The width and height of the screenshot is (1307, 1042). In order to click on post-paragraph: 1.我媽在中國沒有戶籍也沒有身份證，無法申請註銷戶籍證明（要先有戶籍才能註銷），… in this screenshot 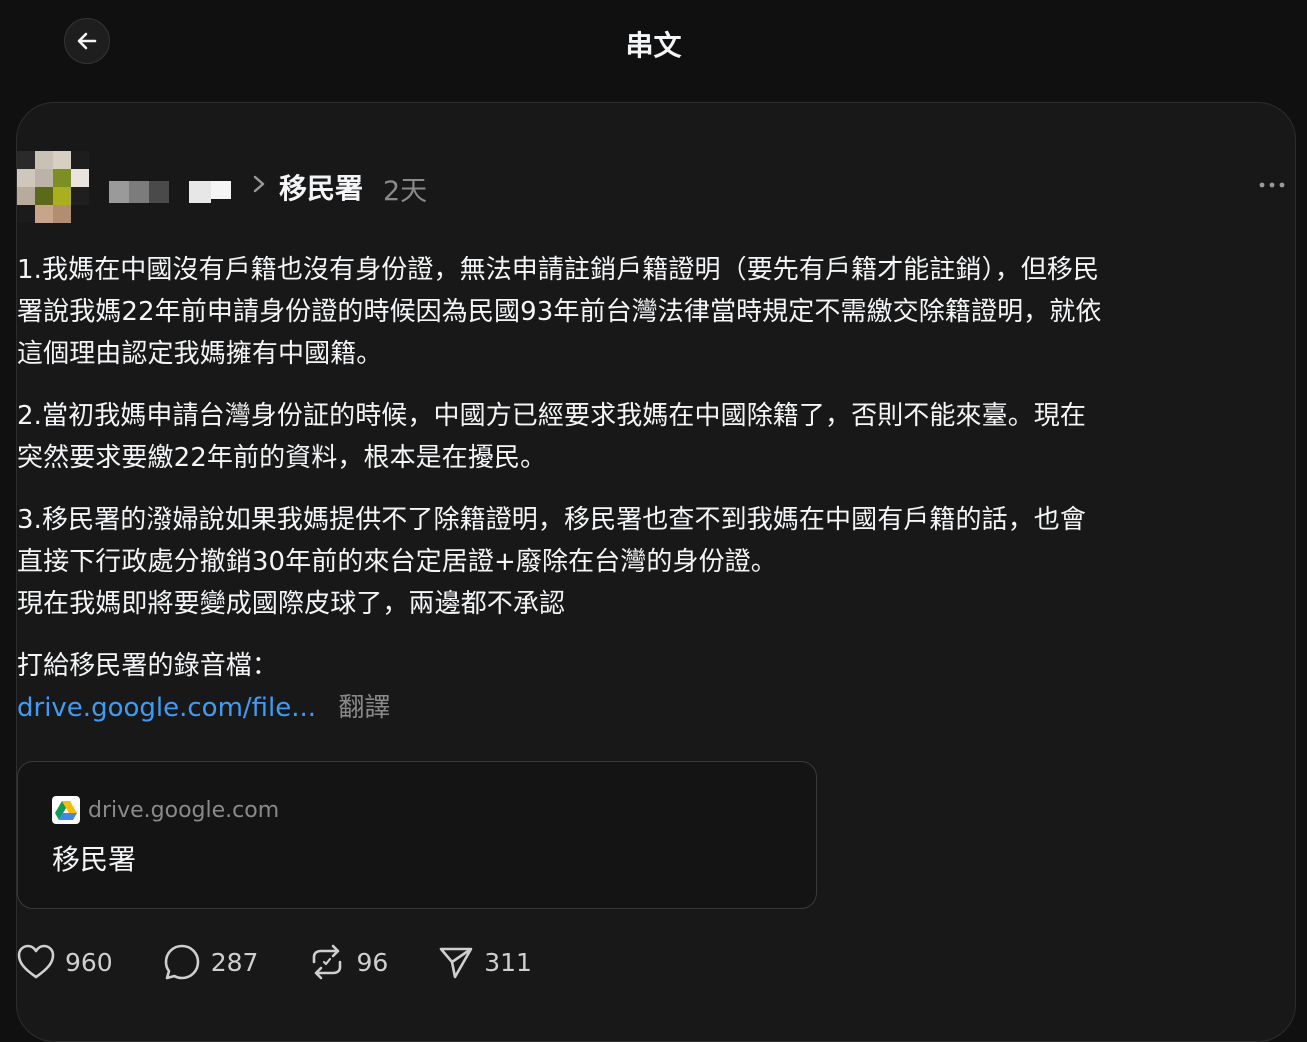, I will do `click(559, 312)`.